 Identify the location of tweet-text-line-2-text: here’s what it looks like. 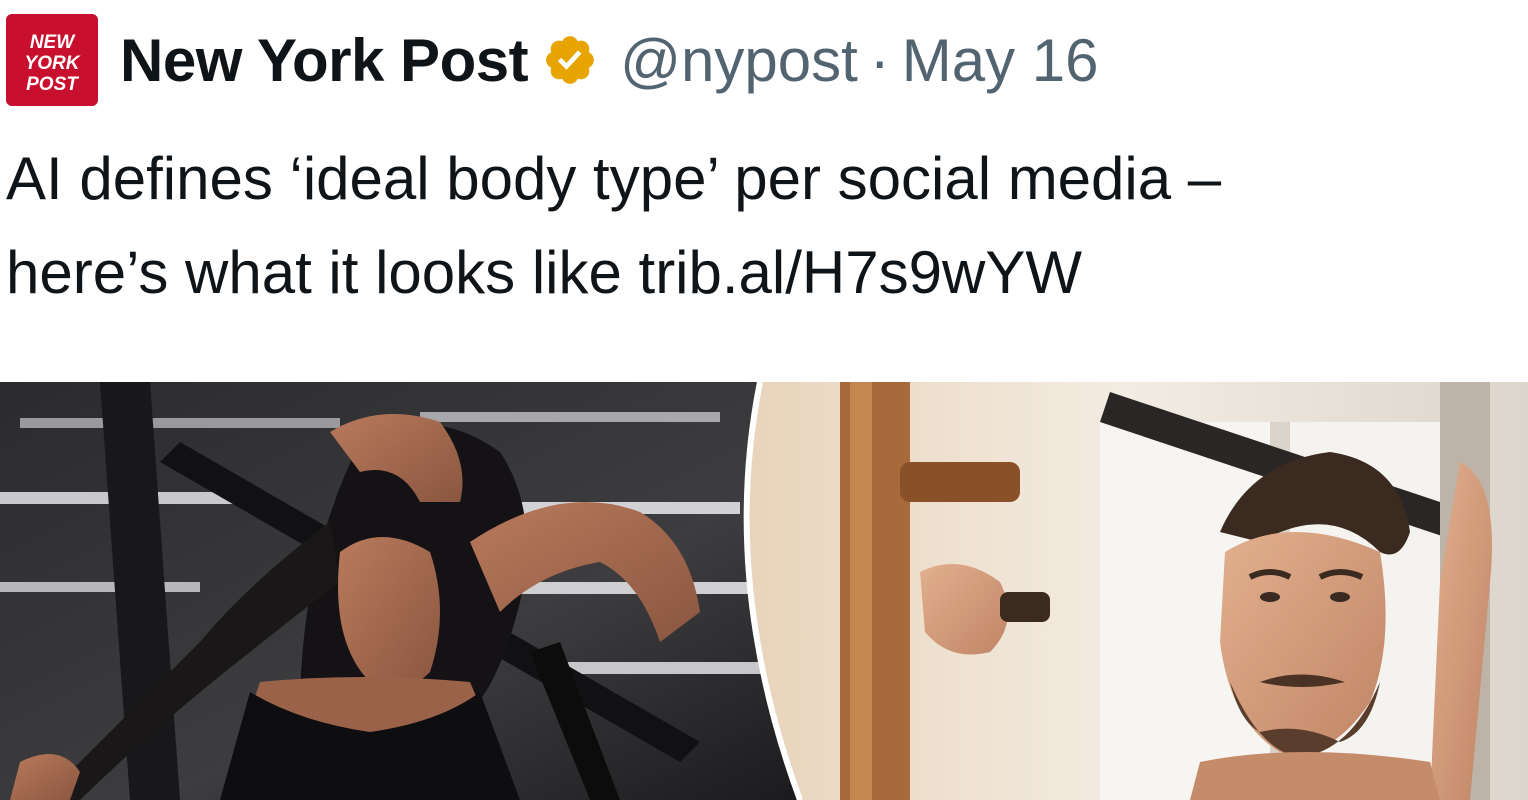
(322, 272).